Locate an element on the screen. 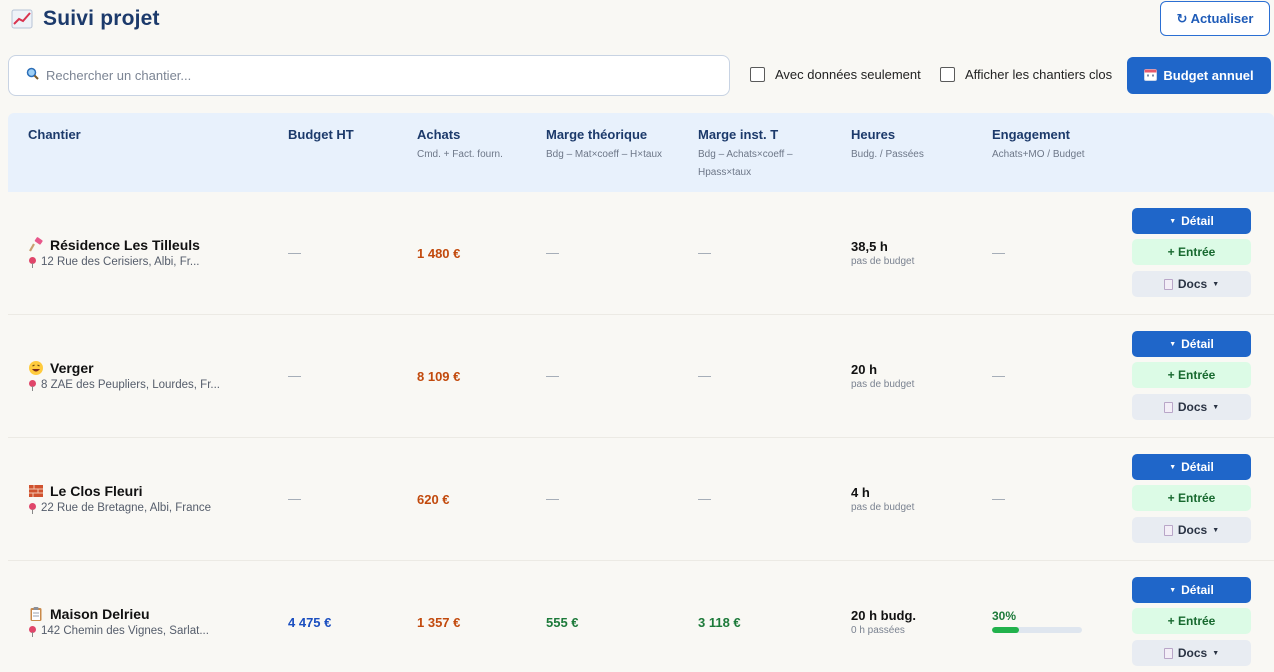 This screenshot has width=1274, height=672. filter-with-data-checkbox is located at coordinates (757, 74).